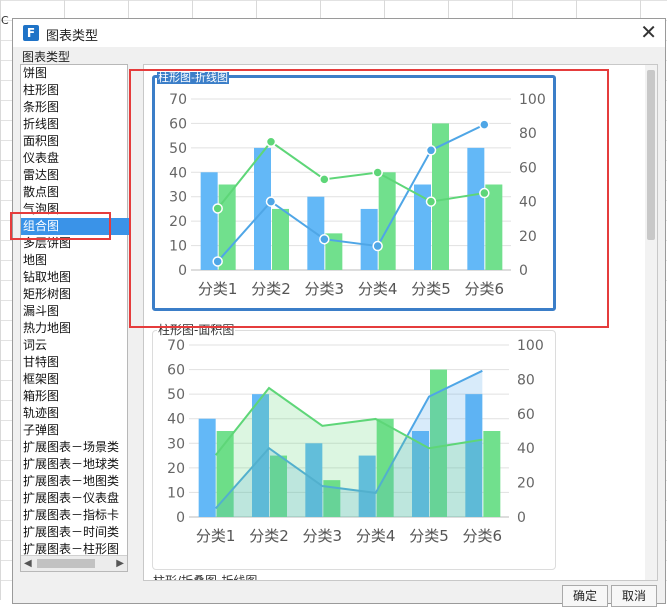  I want to click on chart-type-item: 面积图, so click(75, 141).